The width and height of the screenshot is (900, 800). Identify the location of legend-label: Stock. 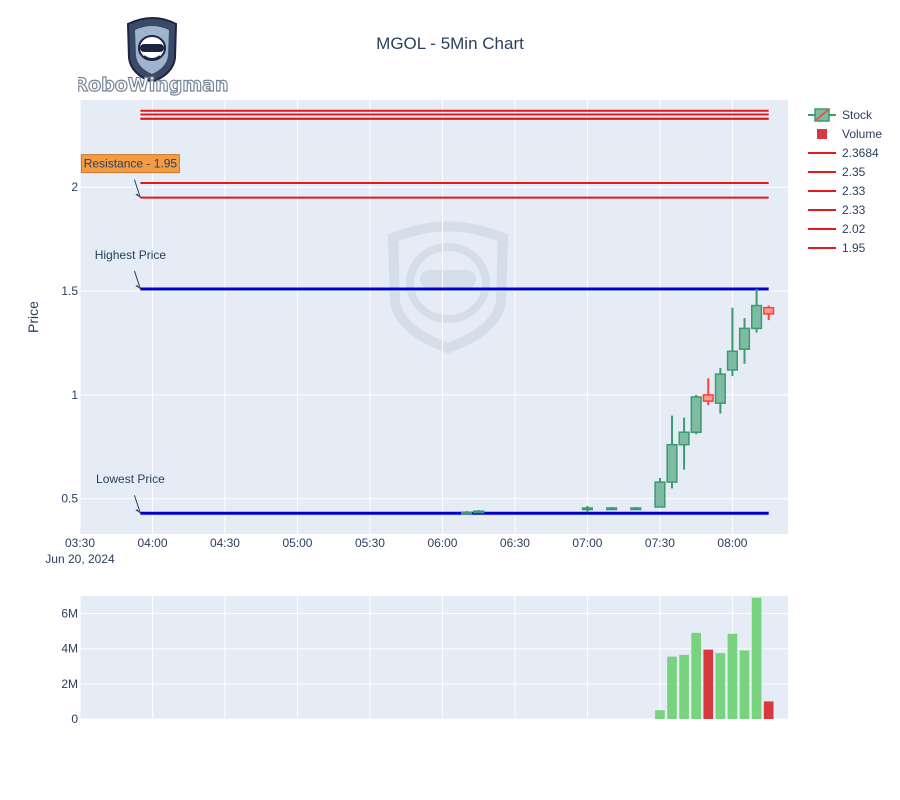
(857, 115).